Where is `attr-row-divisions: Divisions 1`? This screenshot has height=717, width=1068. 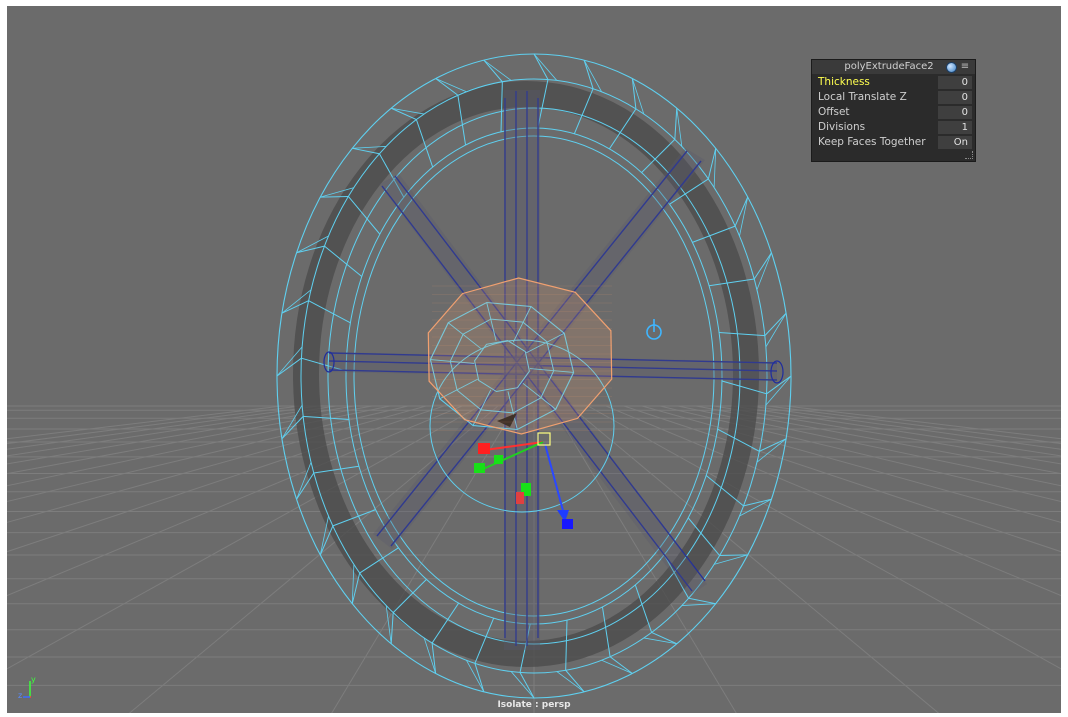 attr-row-divisions: Divisions 1 is located at coordinates (893, 127).